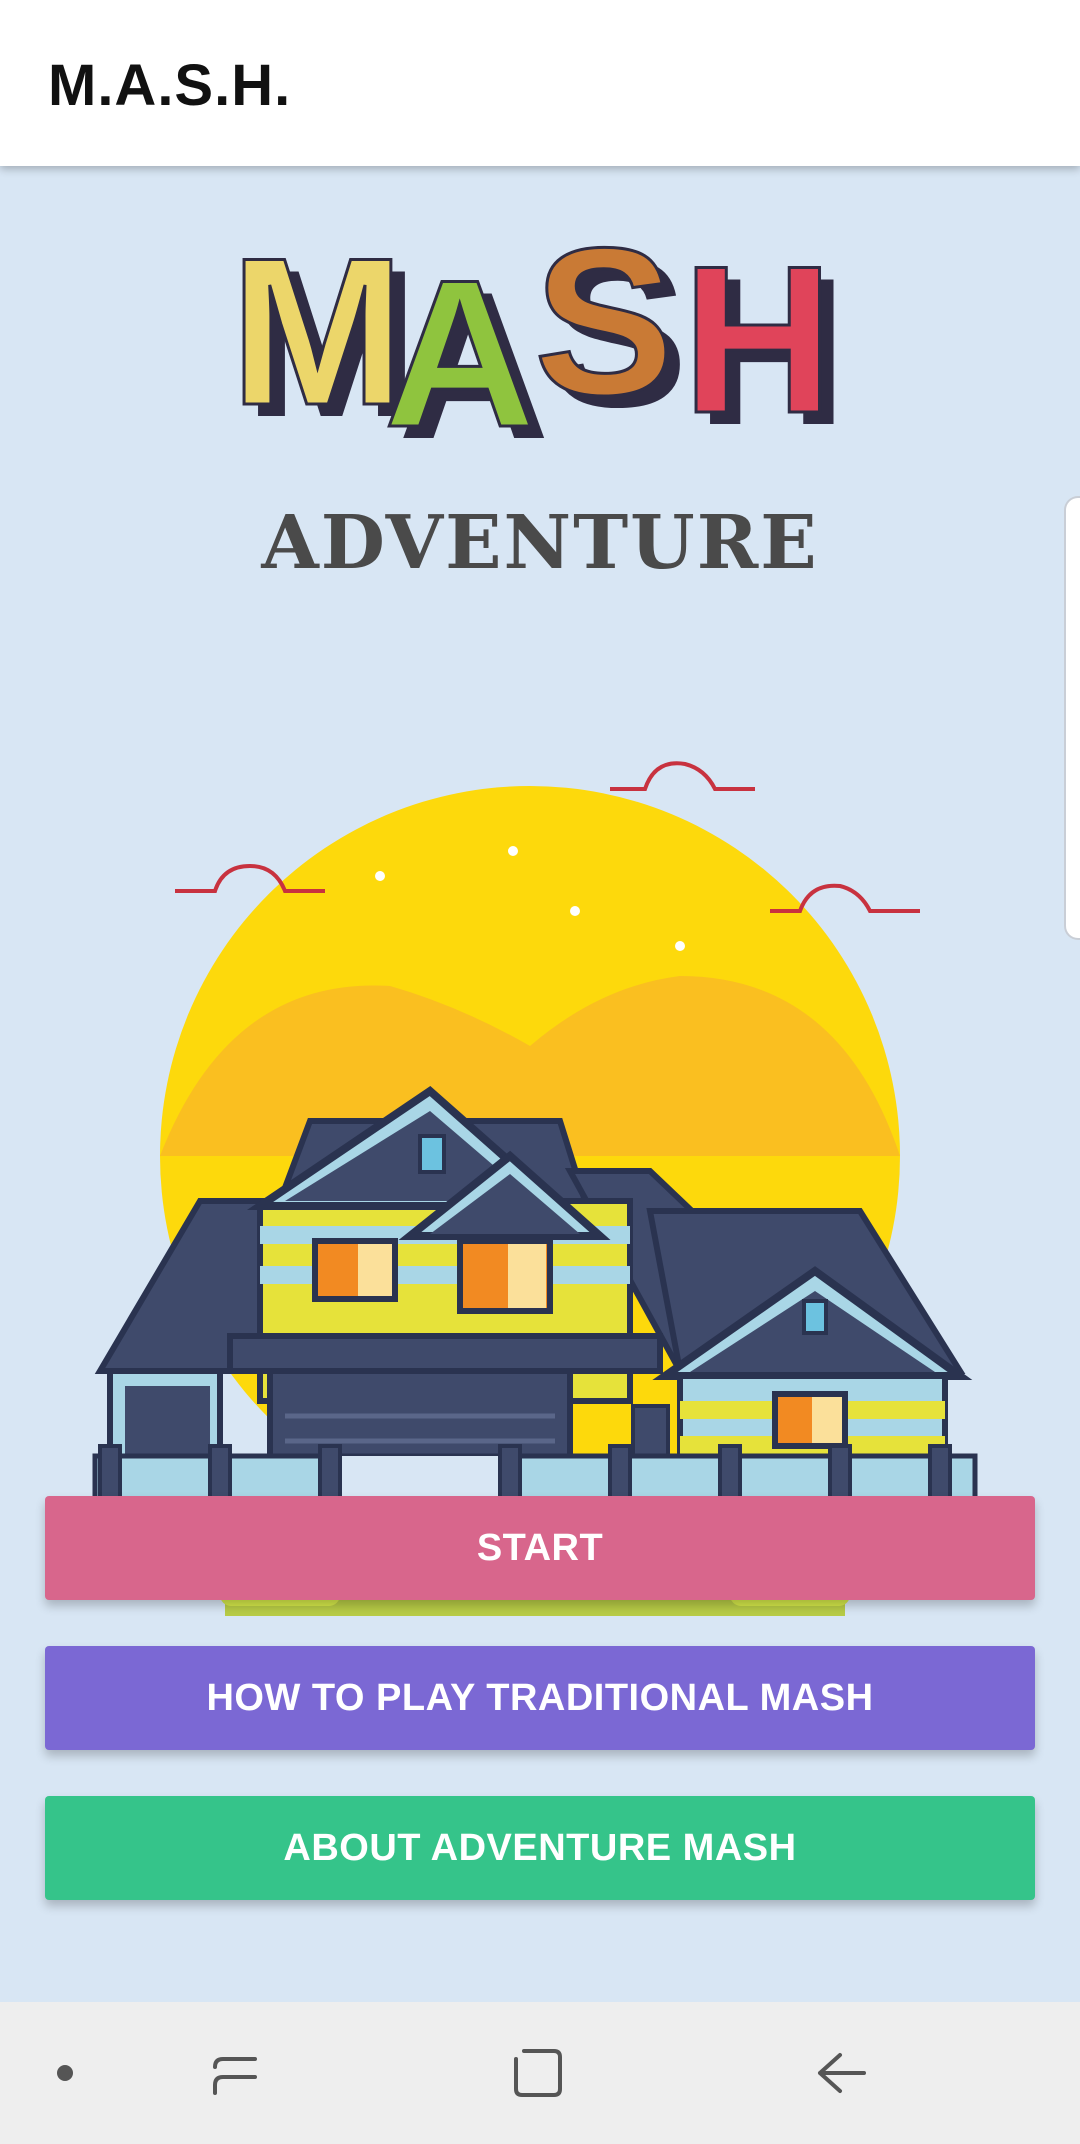 The image size is (1080, 2144). I want to click on about-button: ABOUT ADVENTURE MASH, so click(540, 1848).